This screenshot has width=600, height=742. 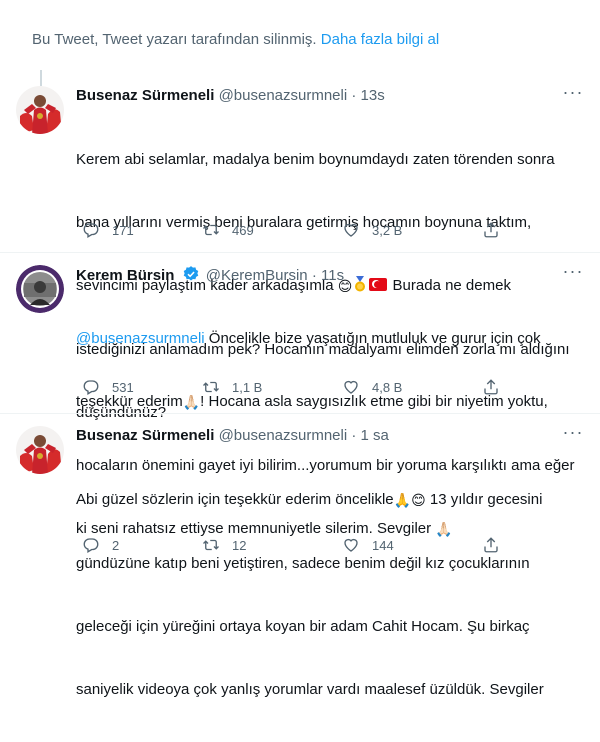 What do you see at coordinates (373, 95) in the screenshot?
I see `tweet-timestamp: 13s` at bounding box center [373, 95].